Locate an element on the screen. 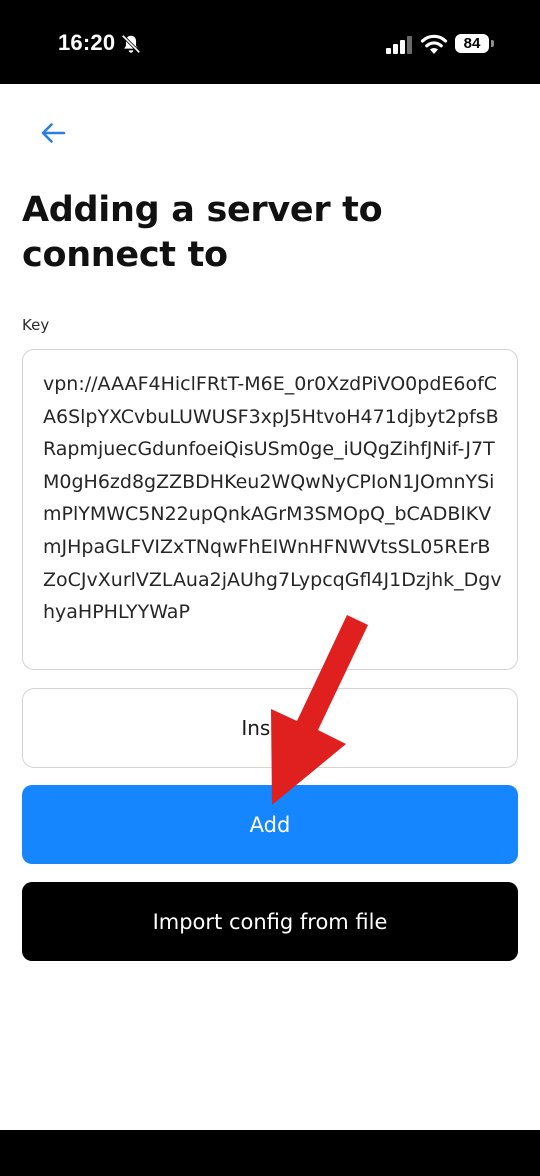 The image size is (540, 1176). page-title: Adding a server to connect to is located at coordinates (202, 232).